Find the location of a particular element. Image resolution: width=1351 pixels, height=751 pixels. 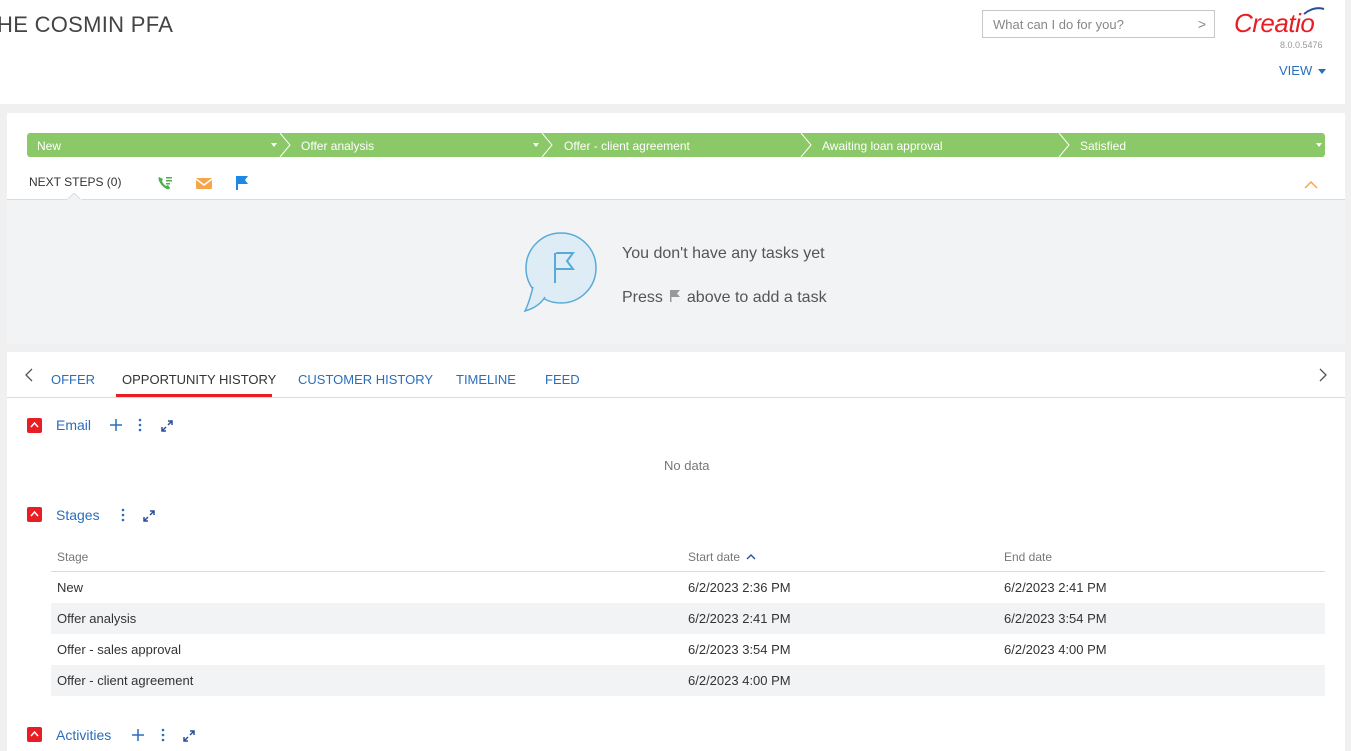

activities-collapse-toggle is located at coordinates (34, 734).